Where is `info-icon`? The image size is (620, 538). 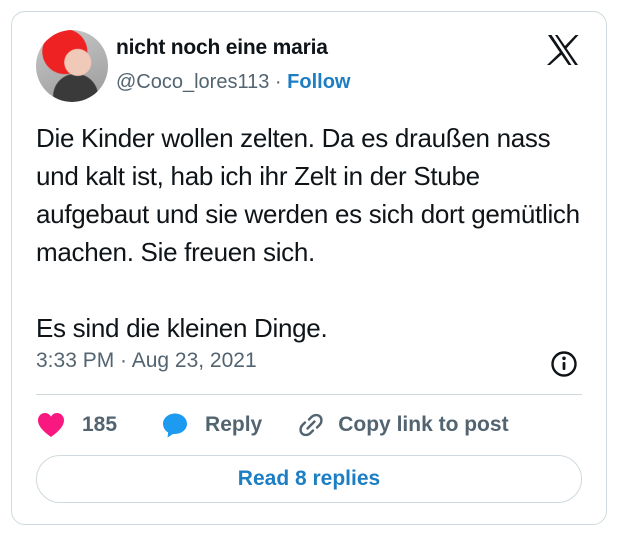 info-icon is located at coordinates (564, 364).